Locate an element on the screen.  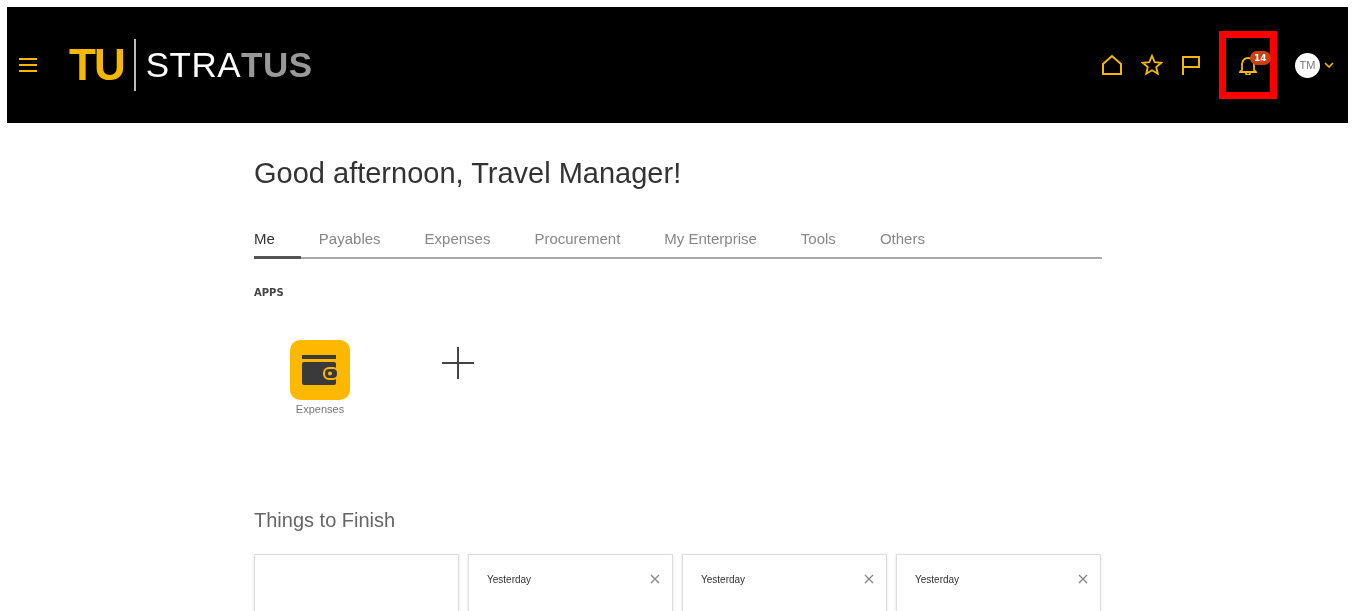
caret-icon is located at coordinates (1329, 65).